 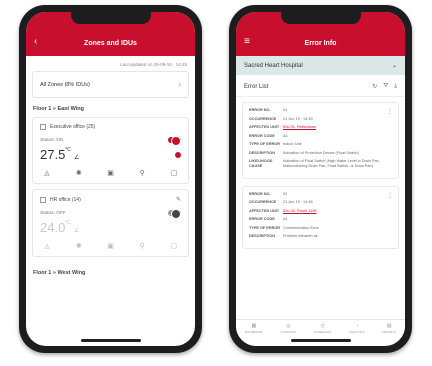 I want to click on error-field-label: ERROR CODE, so click(x=262, y=135).